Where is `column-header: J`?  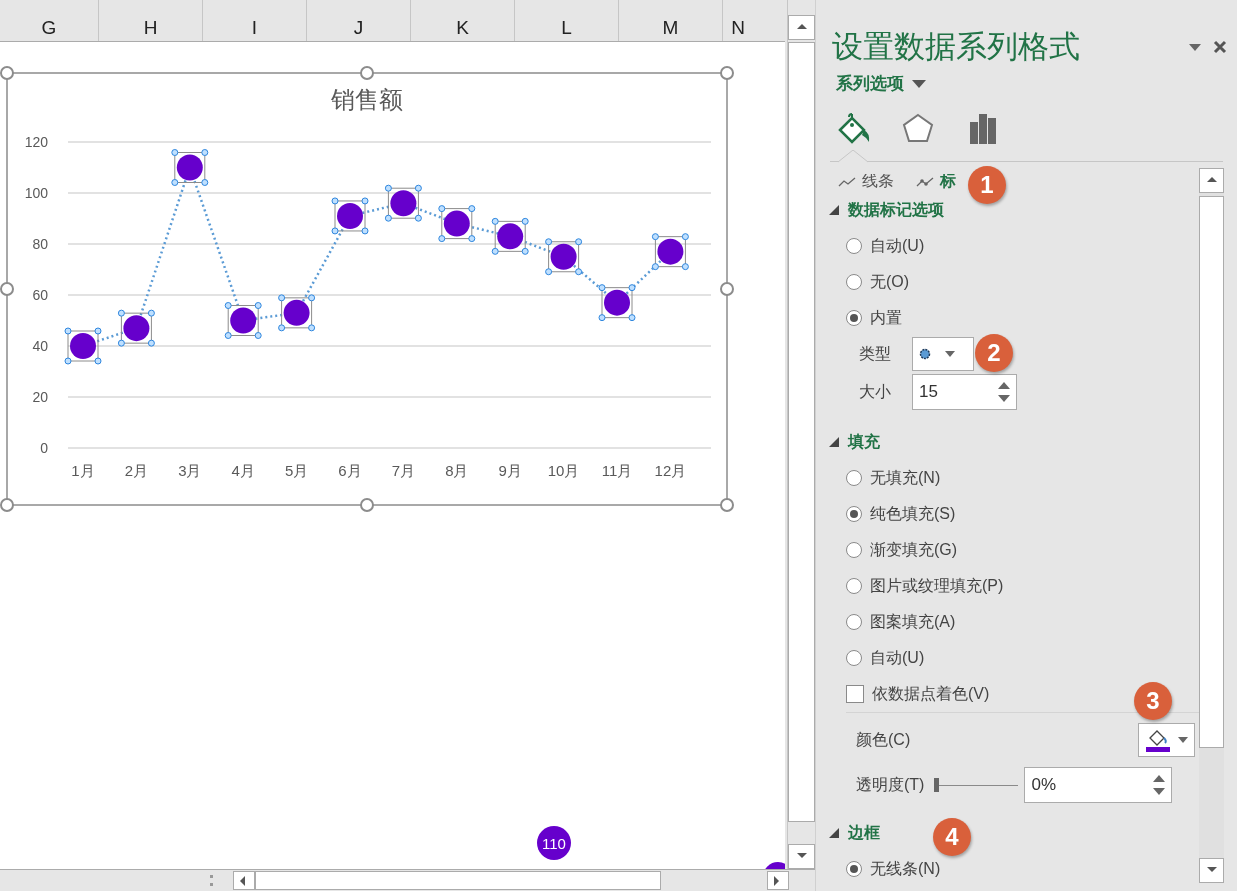
column-header: J is located at coordinates (359, 20).